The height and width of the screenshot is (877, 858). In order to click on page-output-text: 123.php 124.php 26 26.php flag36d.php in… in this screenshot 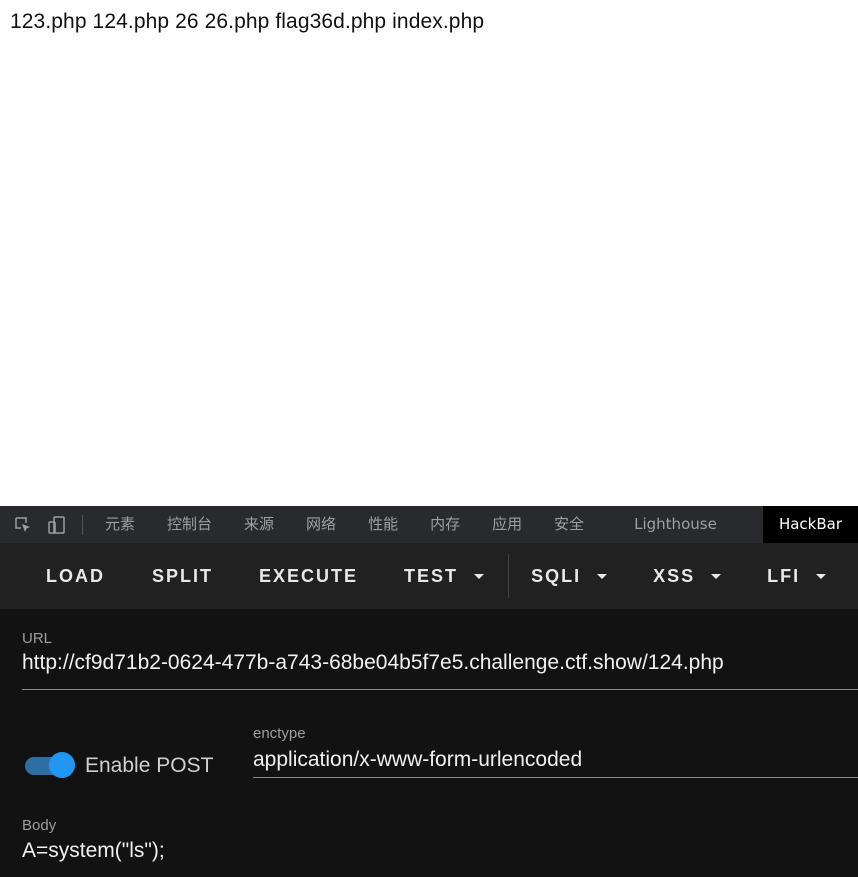, I will do `click(247, 21)`.